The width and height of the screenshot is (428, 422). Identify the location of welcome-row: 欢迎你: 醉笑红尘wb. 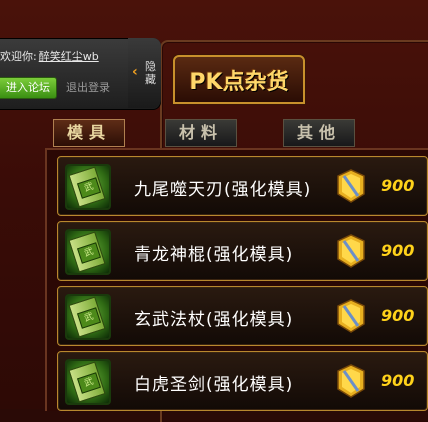
(49, 56).